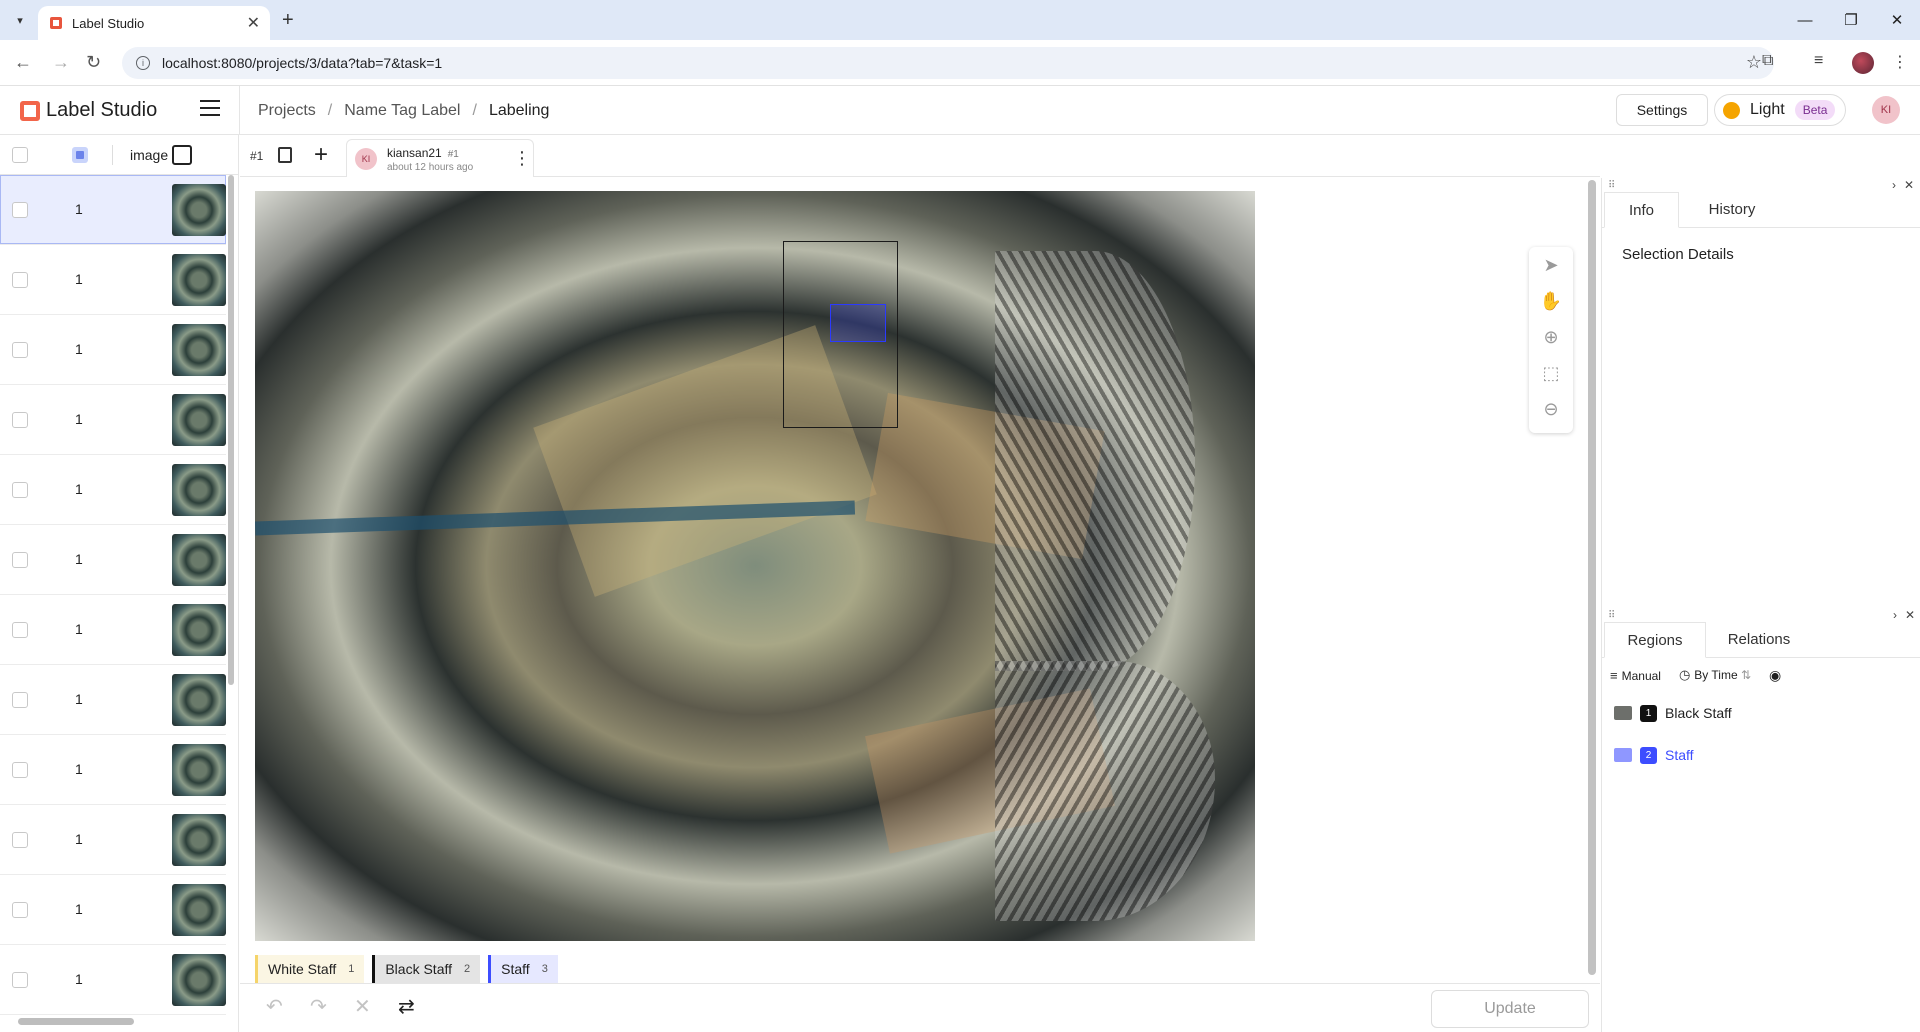 Image resolution: width=1920 pixels, height=1032 pixels. Describe the element at coordinates (182, 155) in the screenshot. I see `column-settings-icon` at that location.